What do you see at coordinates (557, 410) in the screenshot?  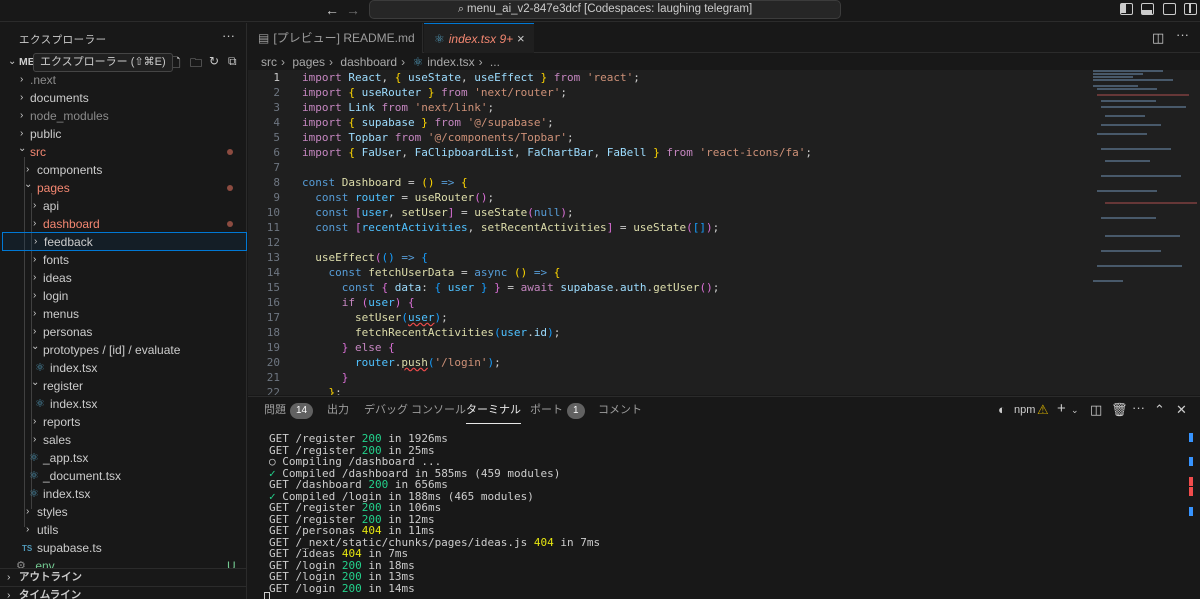 I see `tab-ports: ポート 1` at bounding box center [557, 410].